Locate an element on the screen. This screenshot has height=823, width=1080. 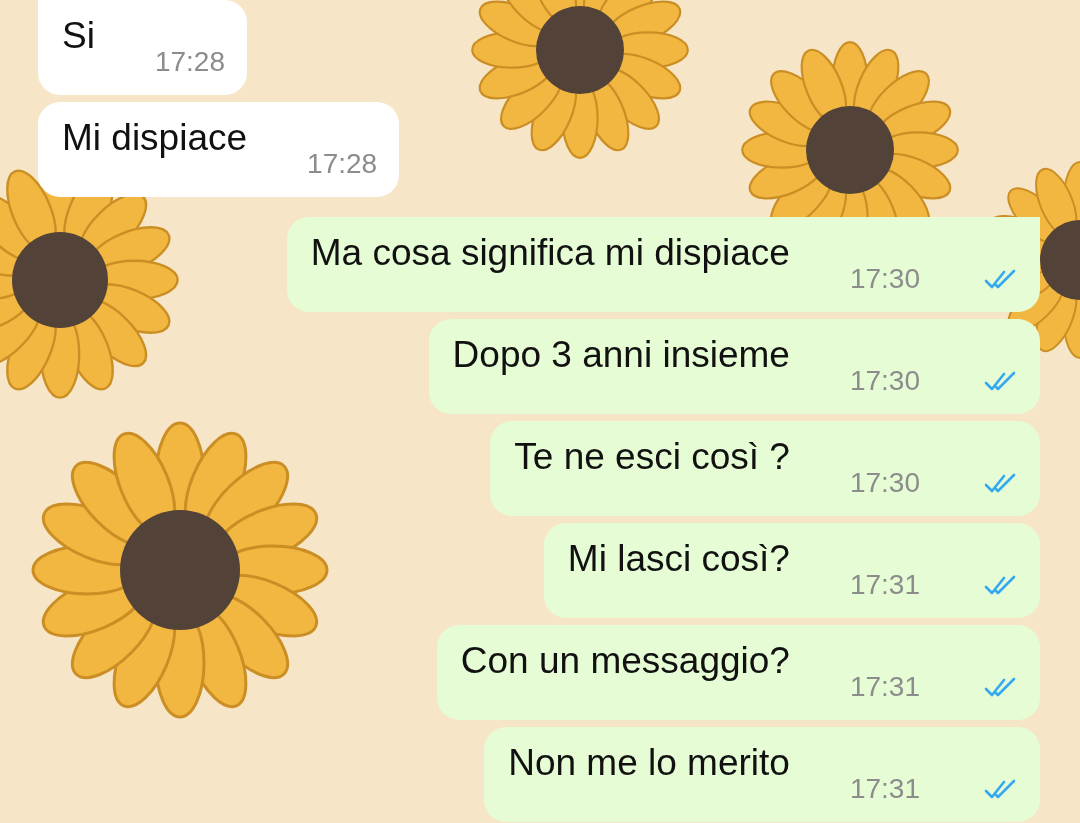
message-text: Te ne esci così ? is located at coordinates (652, 457).